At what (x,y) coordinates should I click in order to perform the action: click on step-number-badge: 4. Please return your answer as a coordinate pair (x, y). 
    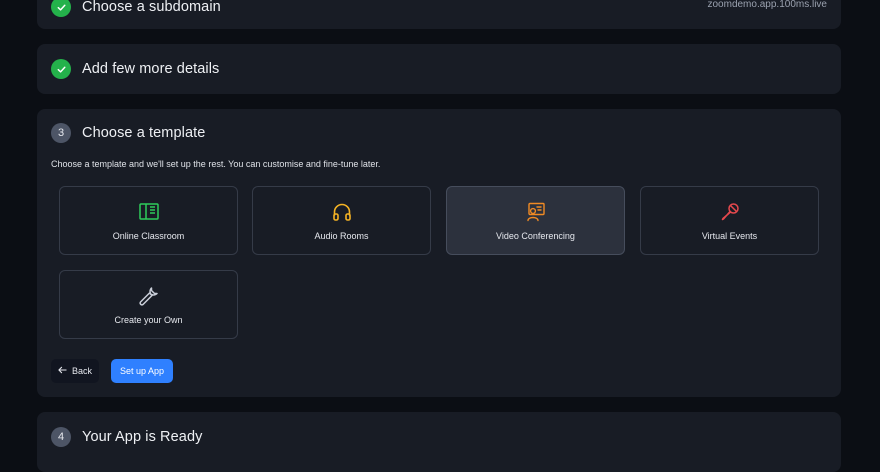
    Looking at the image, I should click on (61, 437).